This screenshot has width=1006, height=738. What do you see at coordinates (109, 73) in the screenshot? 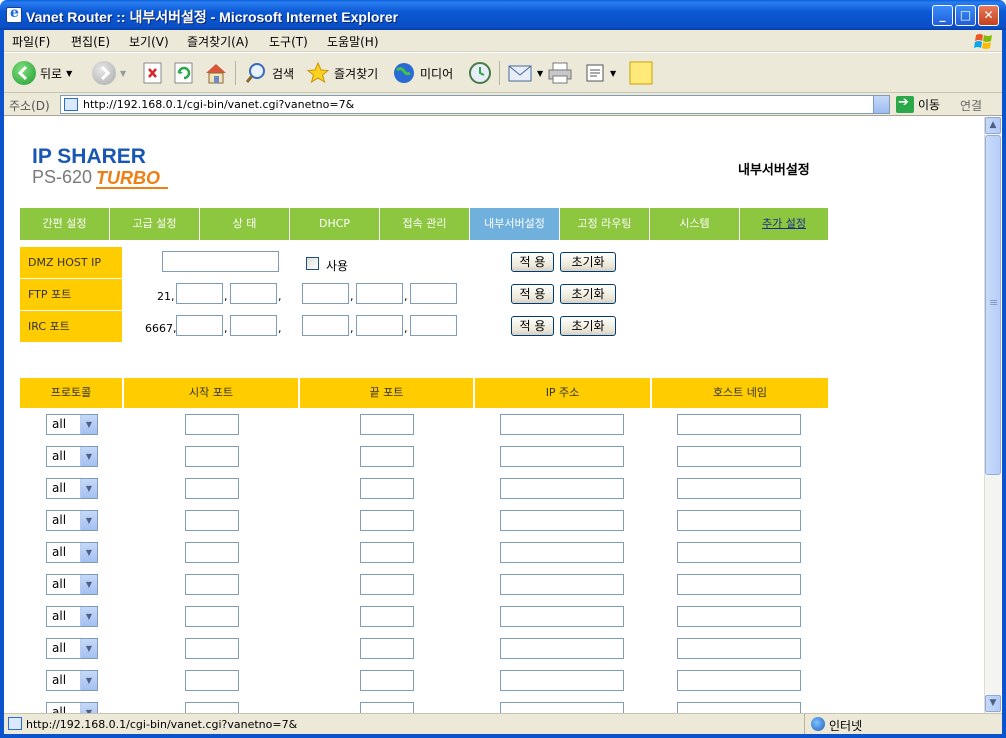
I see `forward-button: ▼` at bounding box center [109, 73].